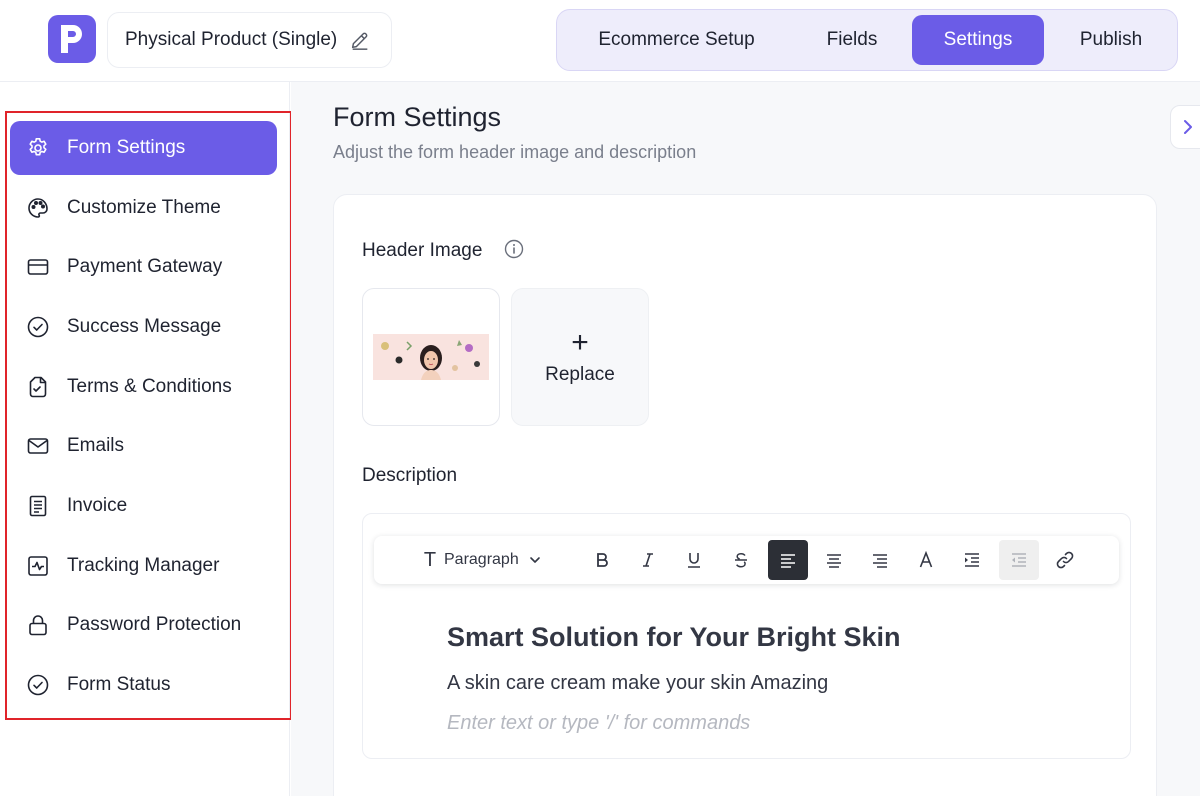 The image size is (1200, 796). I want to click on step-tabs: Ecommerce Setup Fields Settings Publish, so click(867, 40).